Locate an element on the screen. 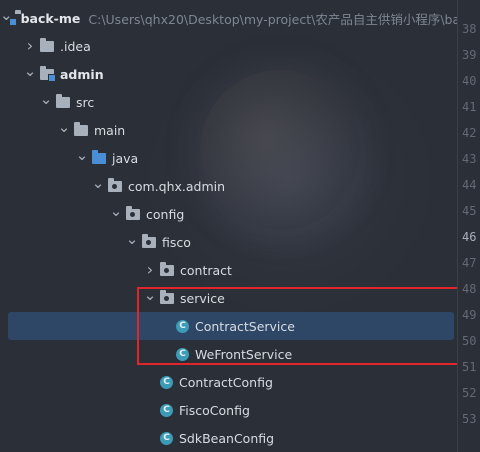 The image size is (480, 452). tree-item-fisco-config: C FiscoConfig is located at coordinates (229, 410).